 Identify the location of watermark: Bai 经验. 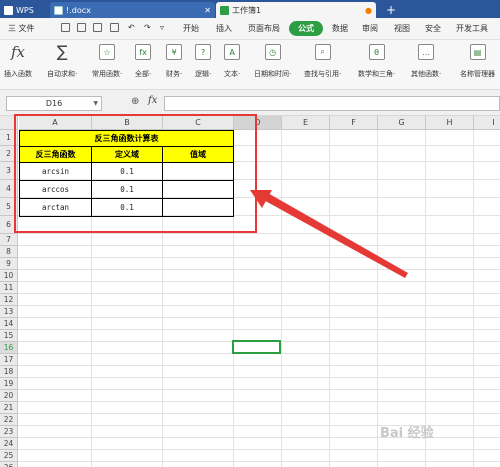
(407, 433).